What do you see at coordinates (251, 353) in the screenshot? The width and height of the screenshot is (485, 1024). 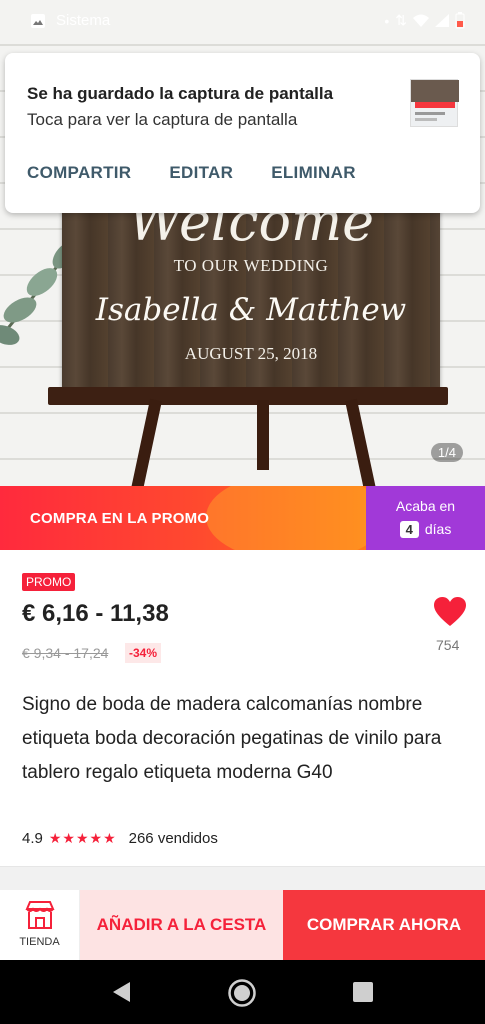 I see `sign-date-text: AUGUST 25, 2018` at bounding box center [251, 353].